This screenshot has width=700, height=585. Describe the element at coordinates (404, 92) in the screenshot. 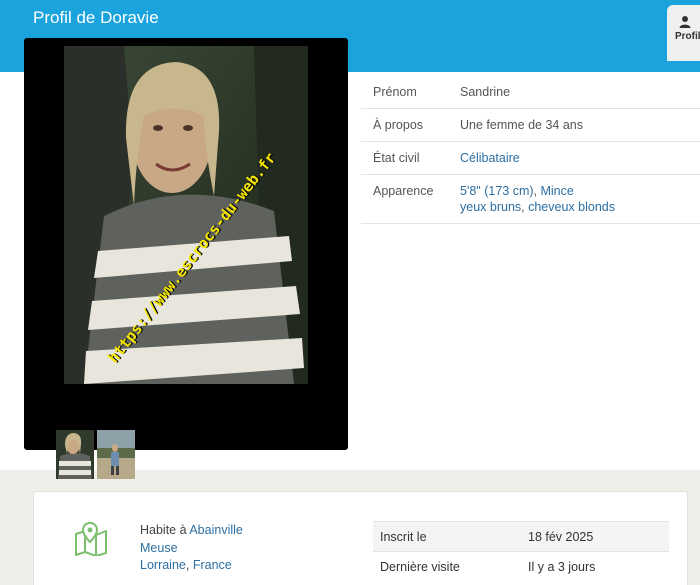

I see `info-label: Prénom` at that location.